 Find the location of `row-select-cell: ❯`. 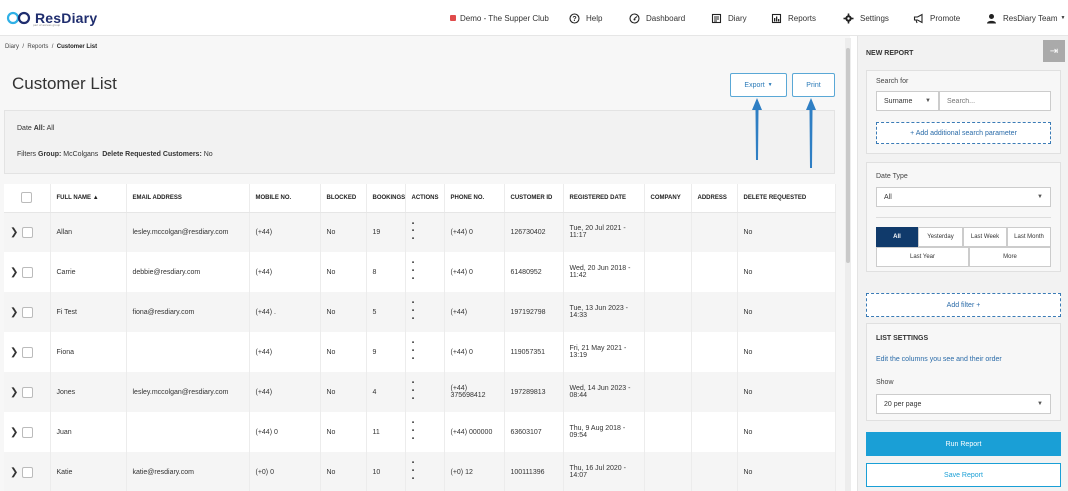

row-select-cell: ❯ is located at coordinates (27, 272).